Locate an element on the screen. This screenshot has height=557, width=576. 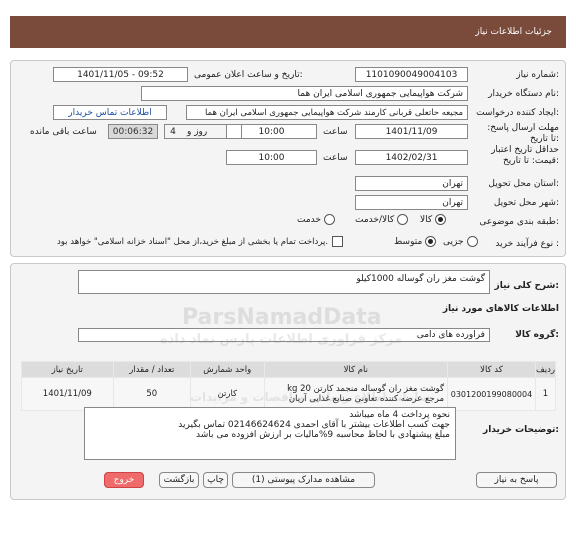
announce-datetime-field: 1401/11/05 - 09:52 is located at coordinates (120, 74).